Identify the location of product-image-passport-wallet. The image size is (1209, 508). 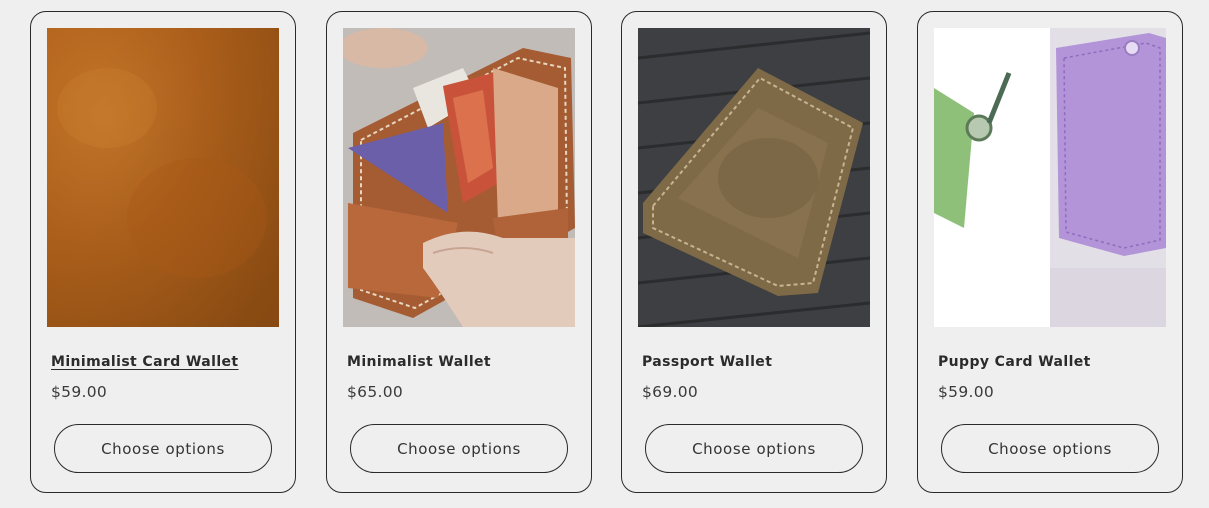
(754, 177).